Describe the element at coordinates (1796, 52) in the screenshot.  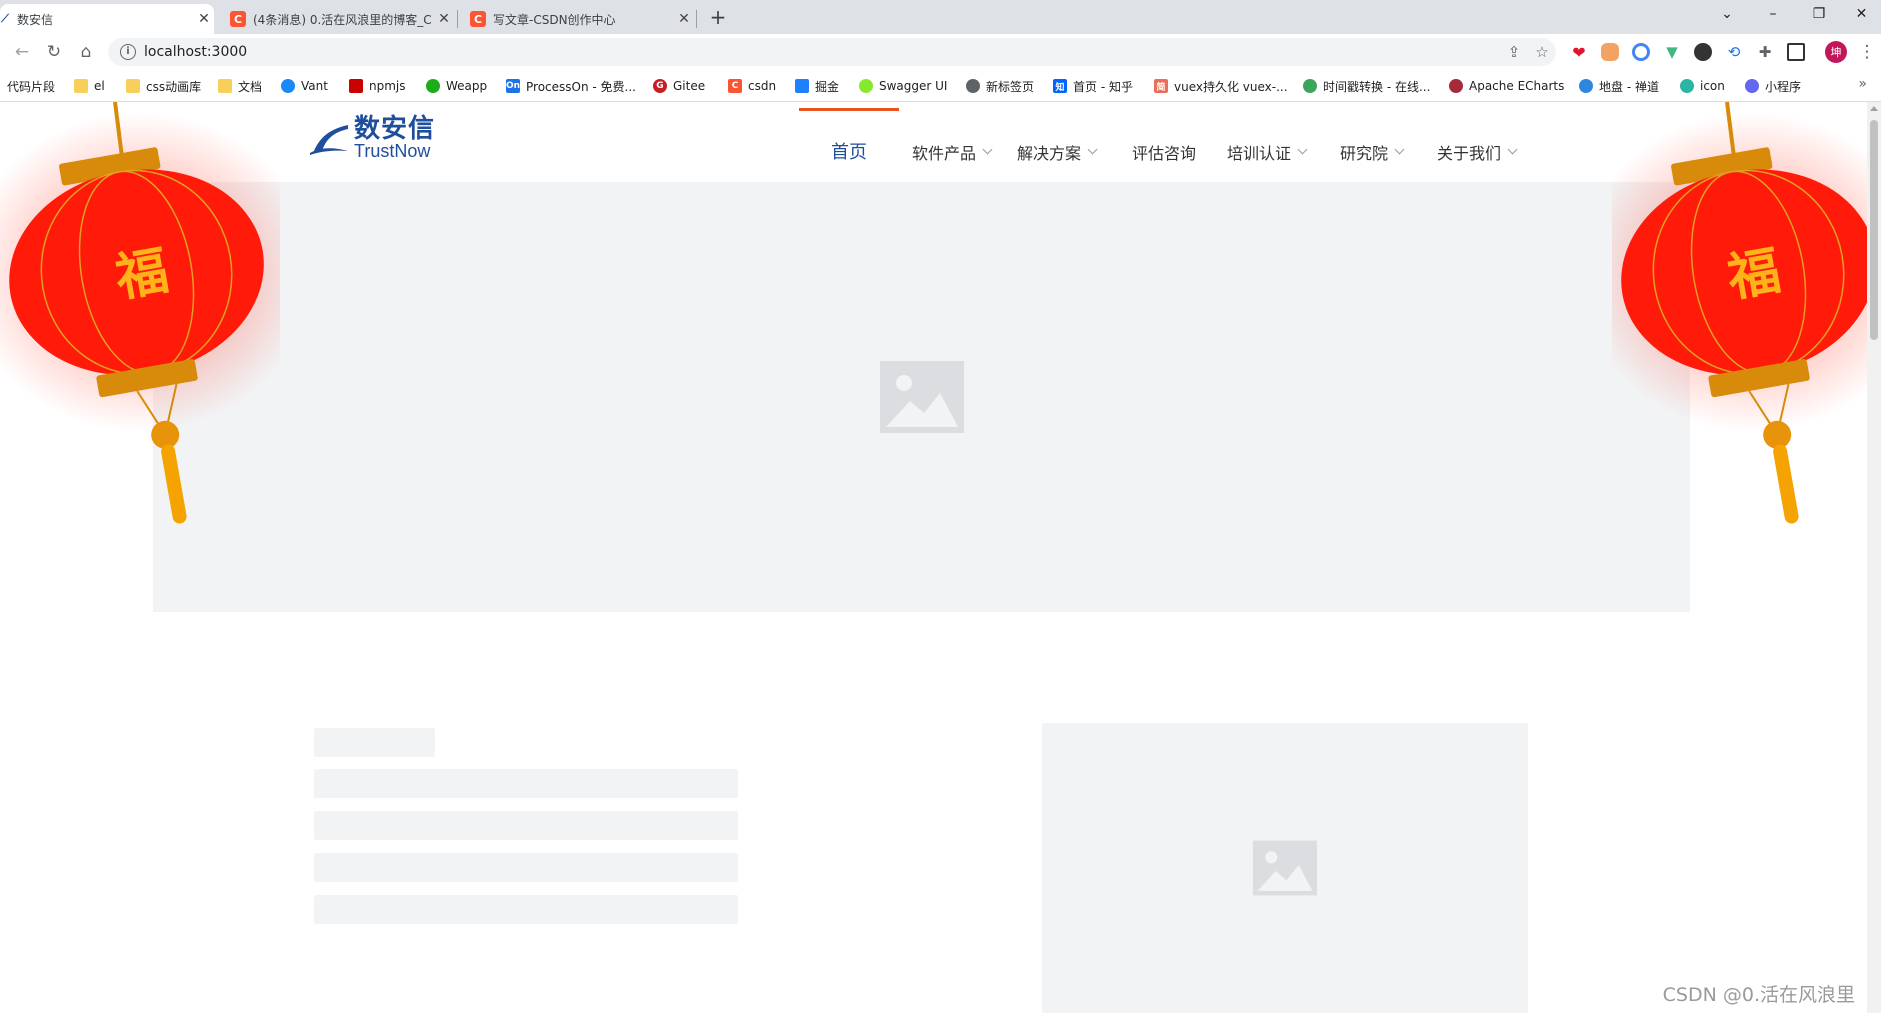
I see `side-panel-icon` at that location.